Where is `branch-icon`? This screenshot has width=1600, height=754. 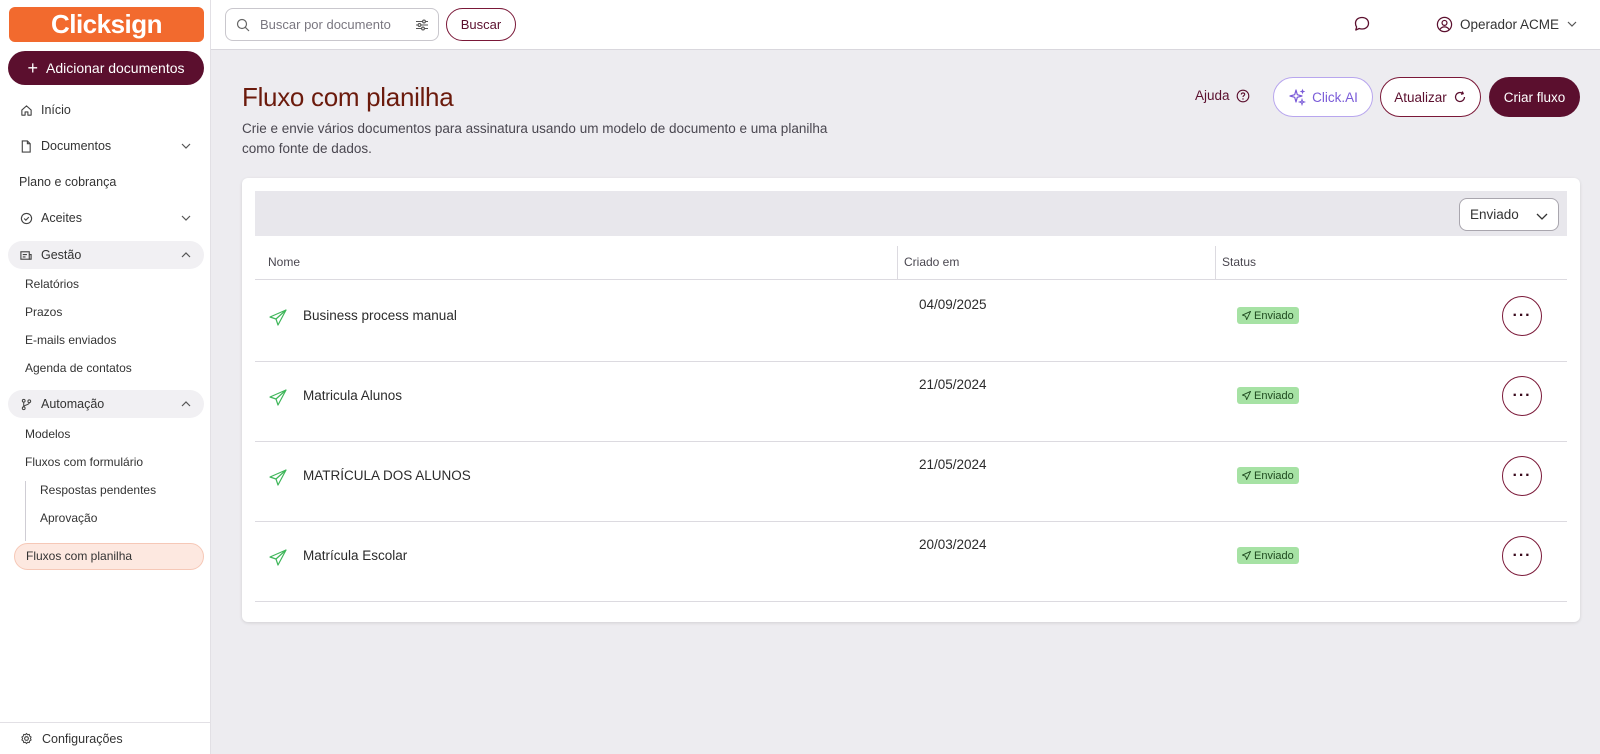
branch-icon is located at coordinates (26, 404).